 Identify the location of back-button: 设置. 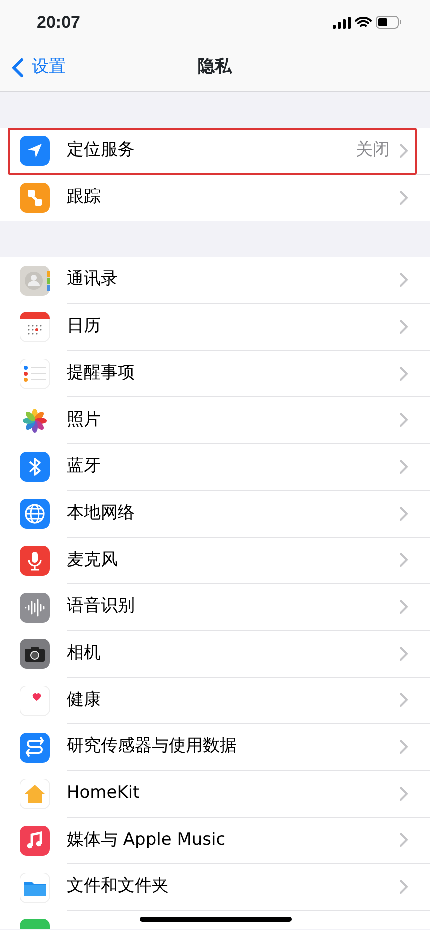
(33, 68).